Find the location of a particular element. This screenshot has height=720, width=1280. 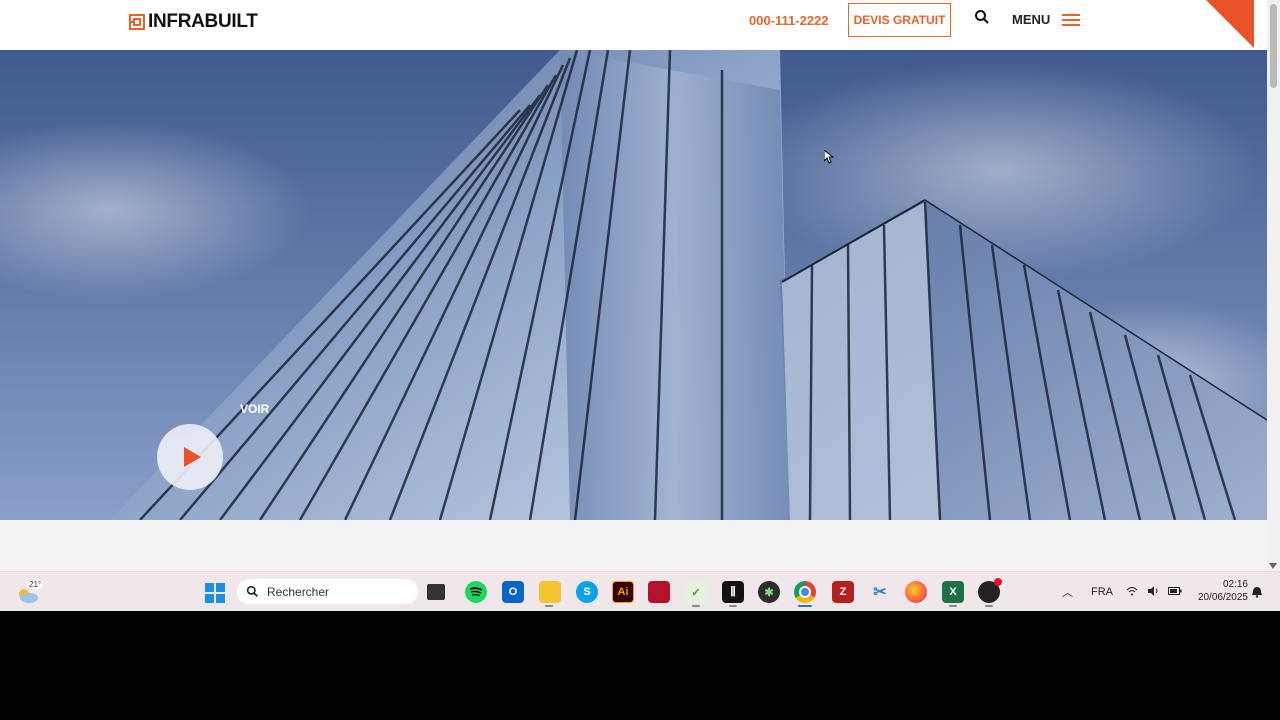

menu-button: MENU is located at coordinates (1046, 19).